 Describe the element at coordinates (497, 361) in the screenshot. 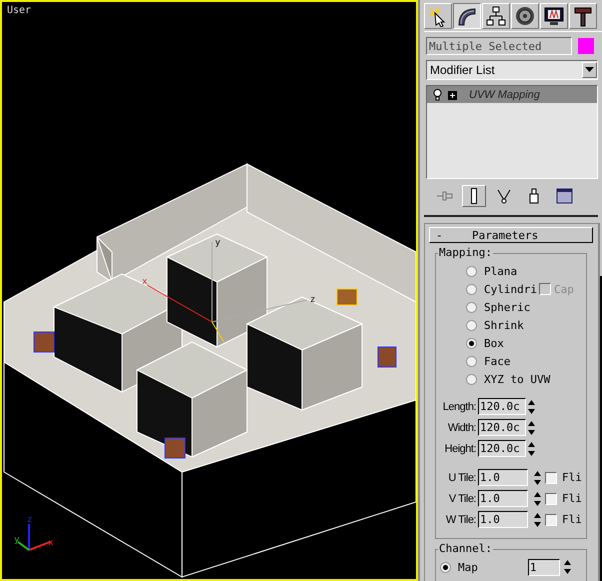

I see `option-label: Face` at that location.